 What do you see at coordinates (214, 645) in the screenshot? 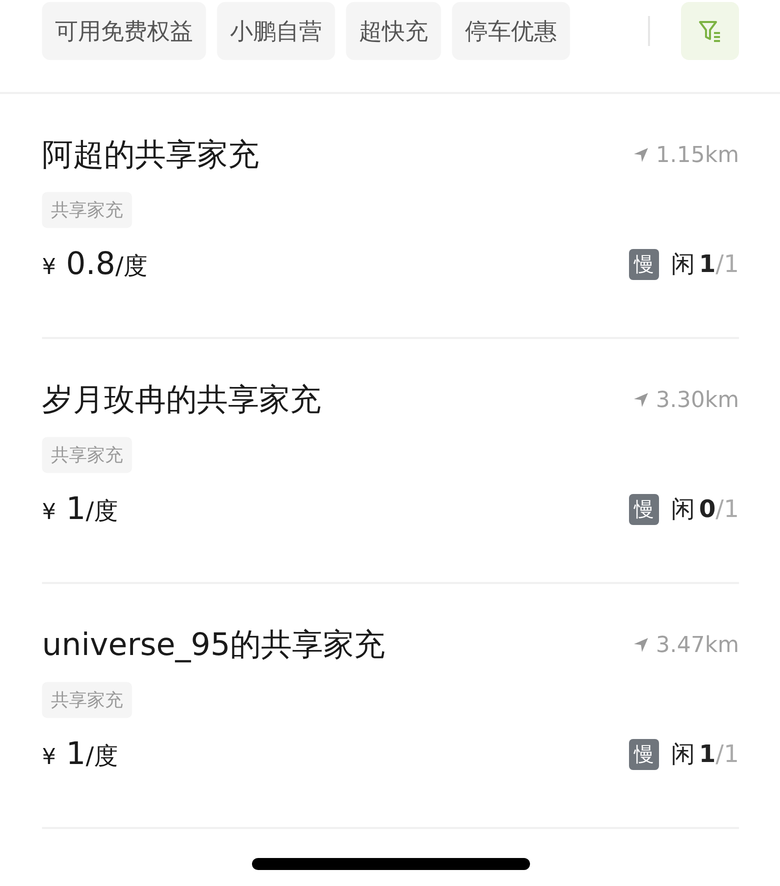
I see `station-name: universe_95的共享家充` at bounding box center [214, 645].